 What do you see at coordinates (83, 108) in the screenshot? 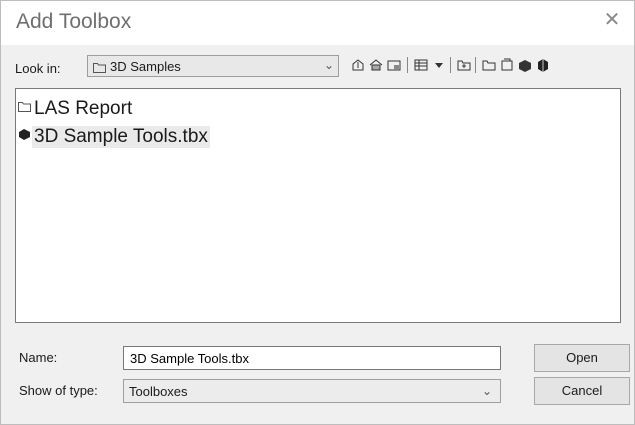
I see `list-item-label: LAS Report` at bounding box center [83, 108].